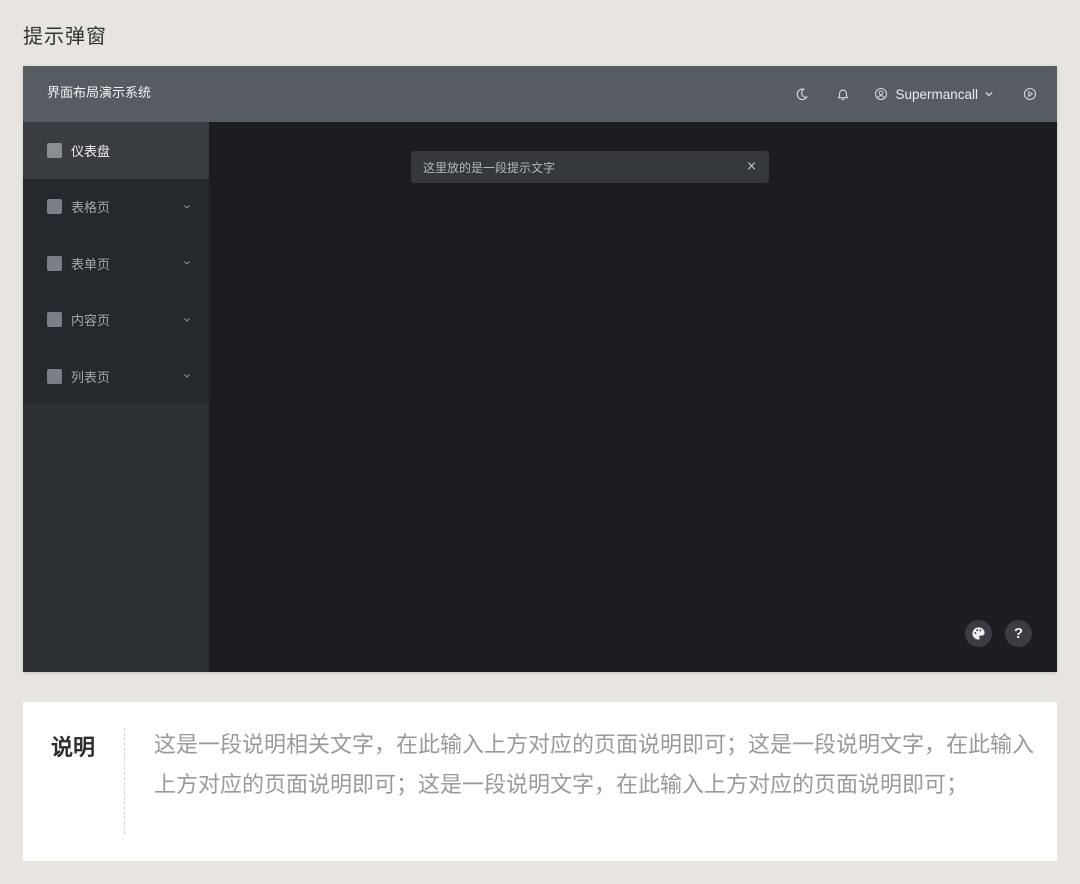 This screenshot has width=1080, height=884. What do you see at coordinates (91, 265) in the screenshot?
I see `sidebar-item-label: 表单页` at bounding box center [91, 265].